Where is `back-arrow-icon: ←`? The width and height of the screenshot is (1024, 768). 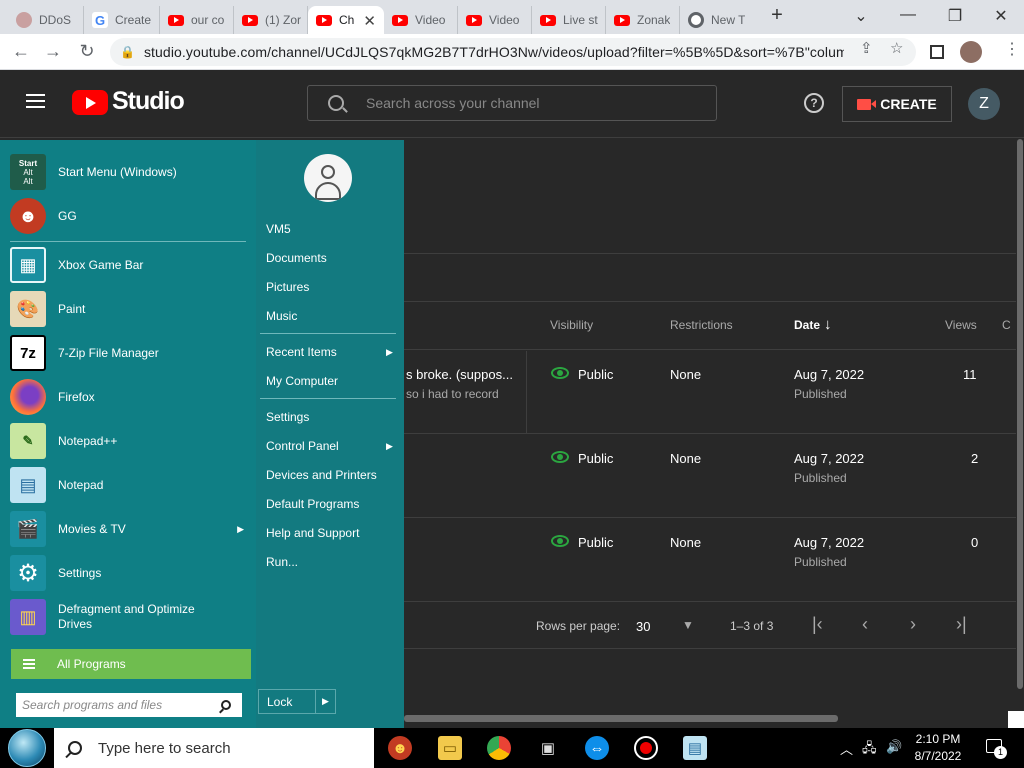
back-arrow-icon: ← is located at coordinates (21, 51).